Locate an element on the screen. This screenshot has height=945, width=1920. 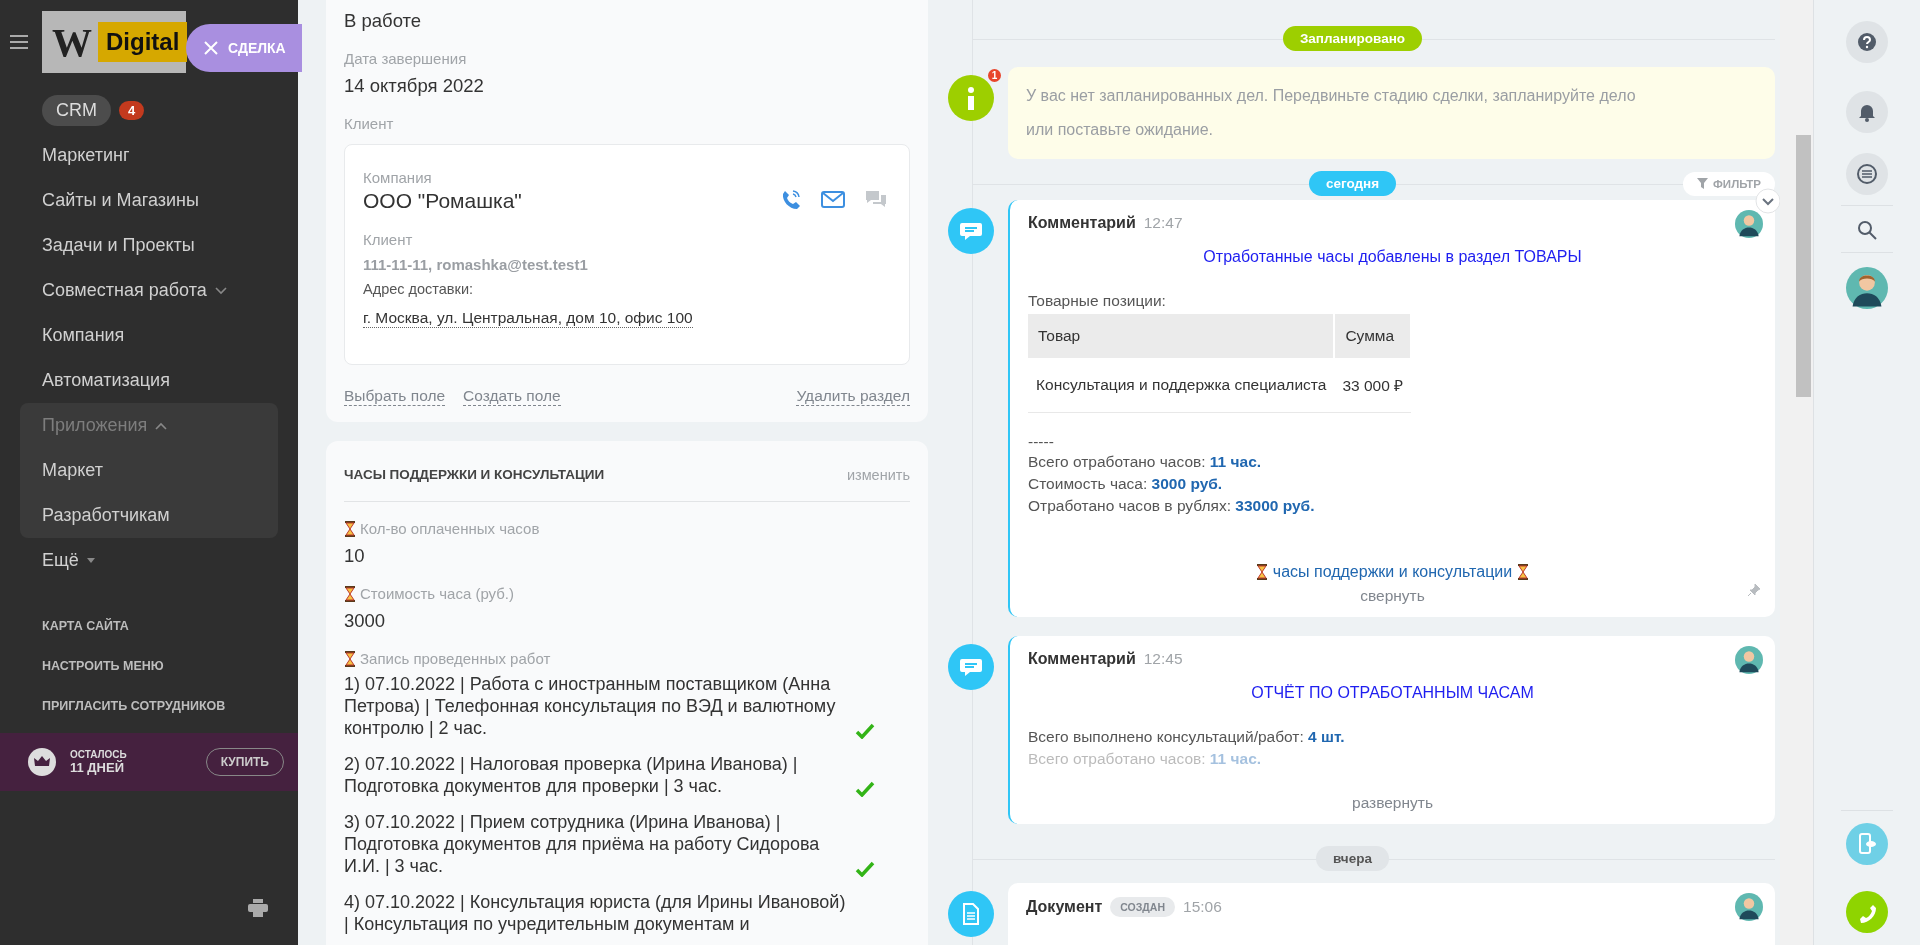
entry-time: 15:06 is located at coordinates (1202, 907).